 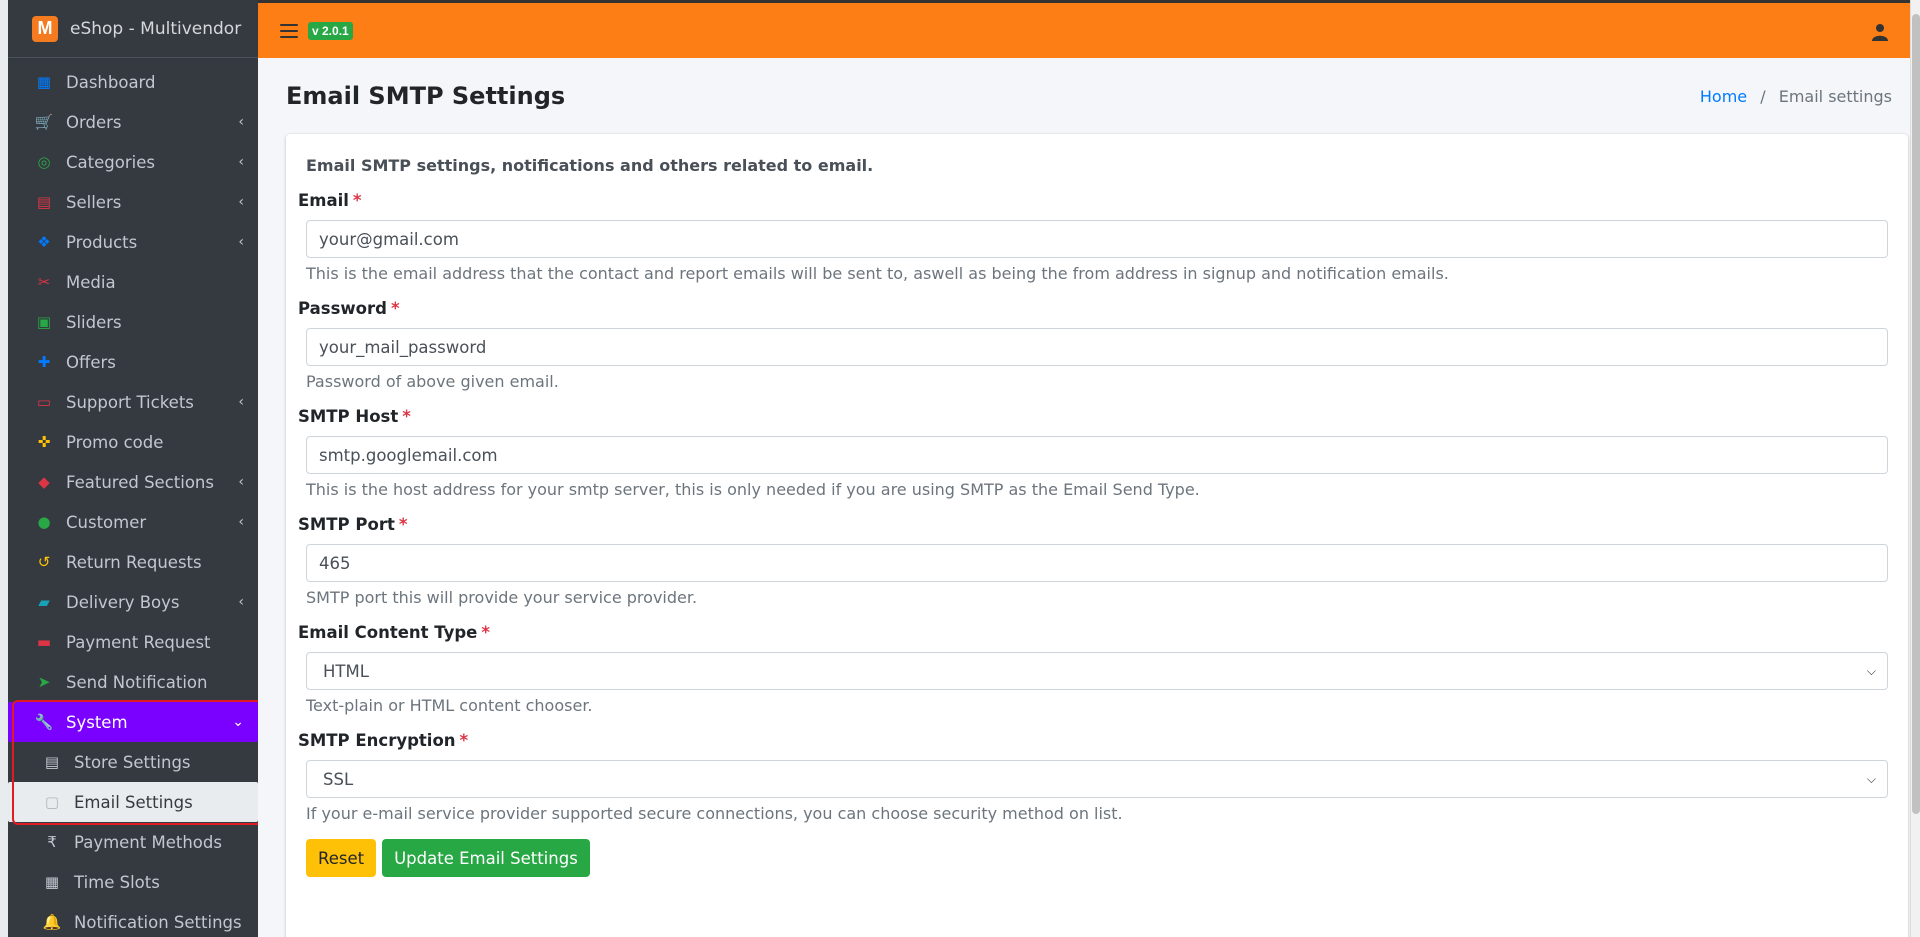 What do you see at coordinates (349, 308) in the screenshot?
I see `password-label: Password *` at bounding box center [349, 308].